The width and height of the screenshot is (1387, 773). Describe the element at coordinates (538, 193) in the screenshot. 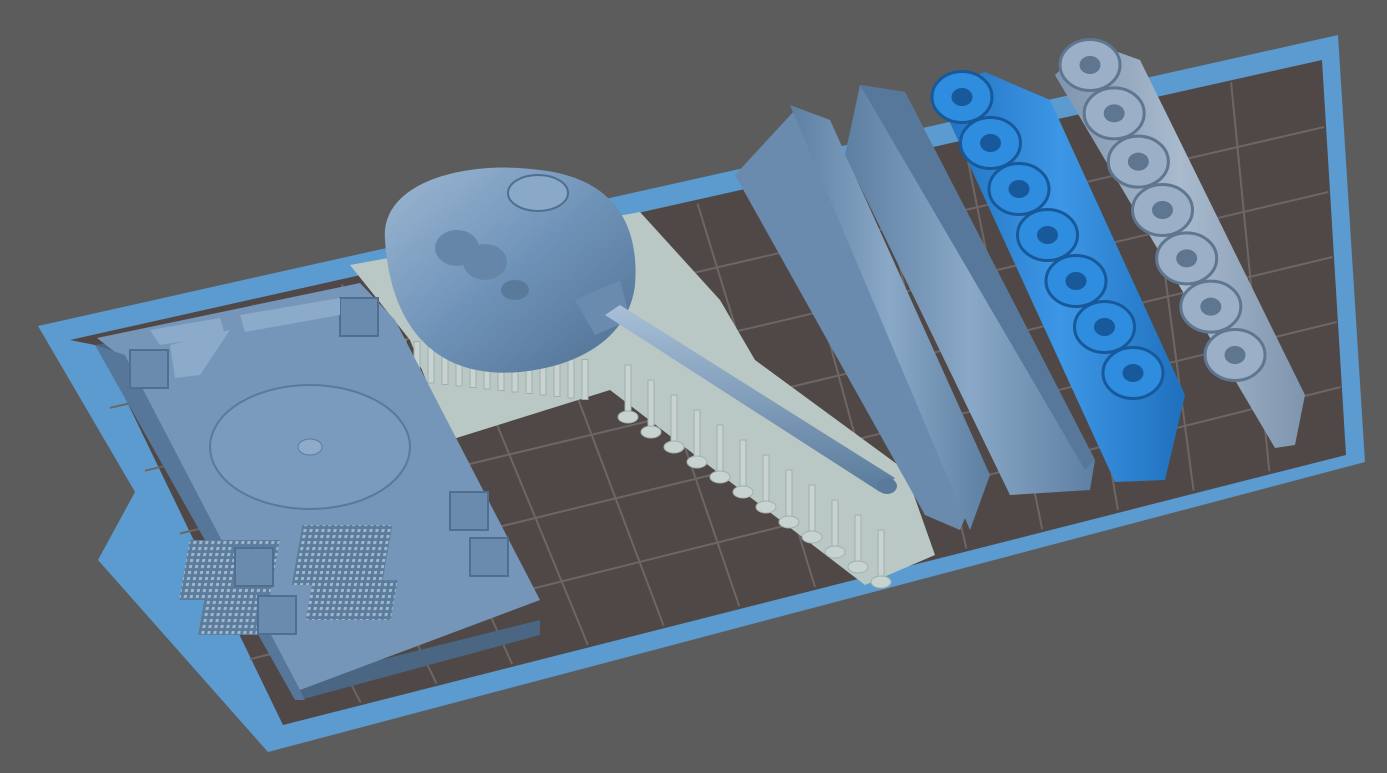

I see `turret-cupola` at that location.